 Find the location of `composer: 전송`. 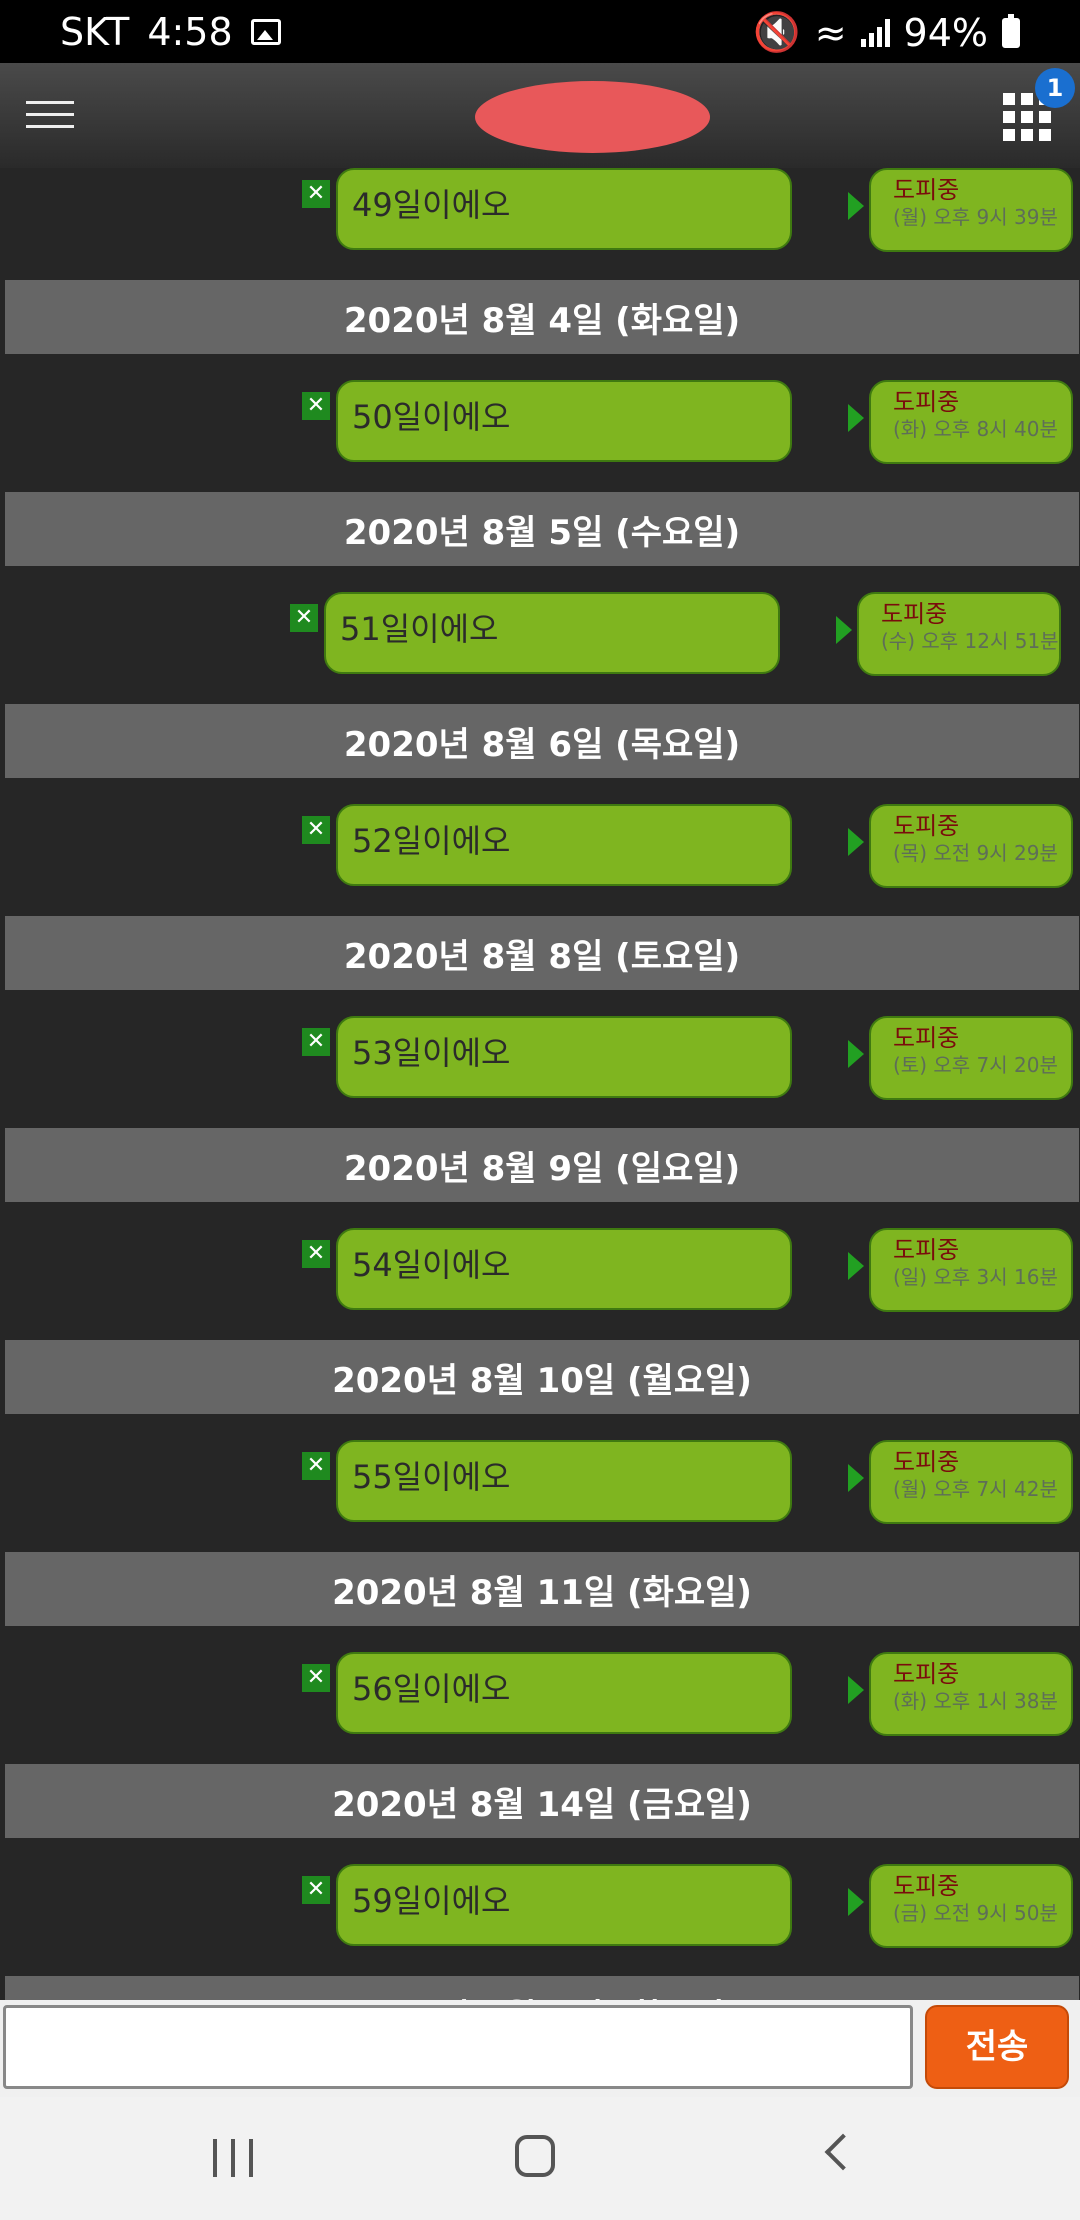

composer: 전송 is located at coordinates (540, 2048).